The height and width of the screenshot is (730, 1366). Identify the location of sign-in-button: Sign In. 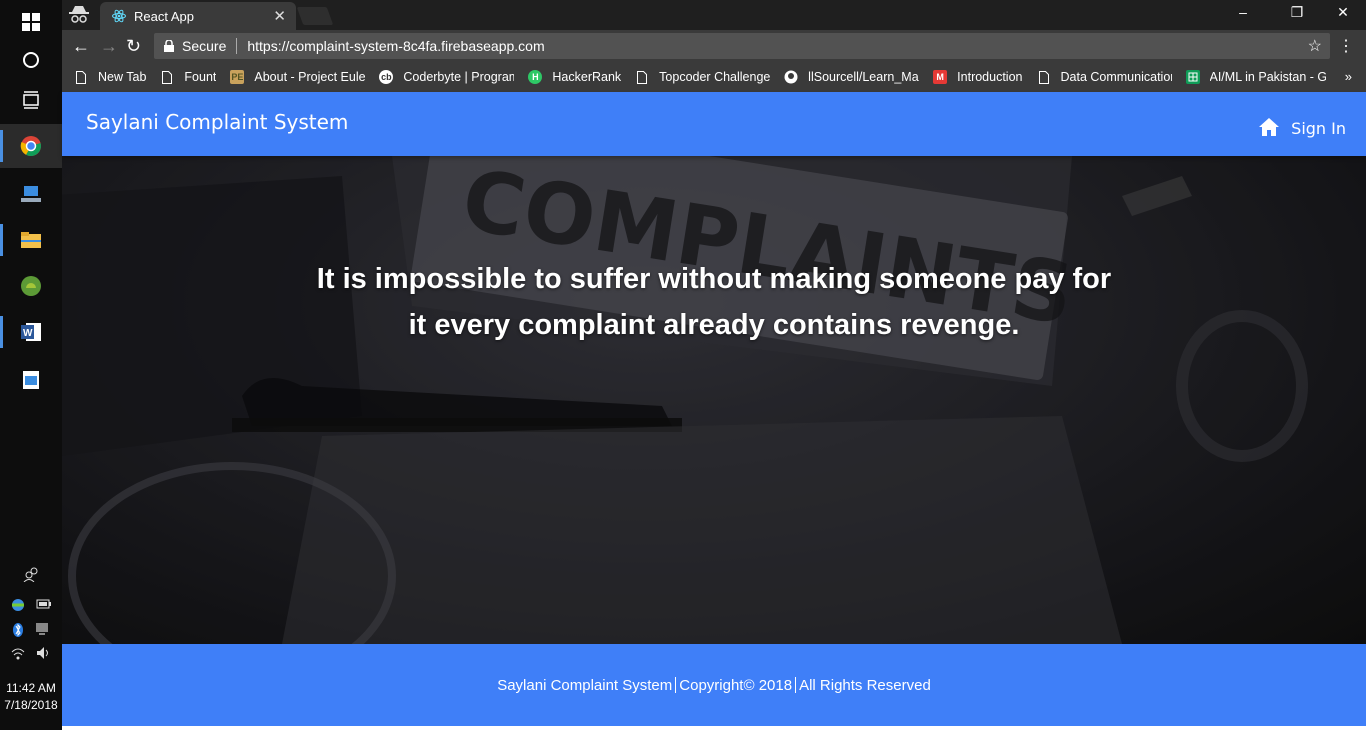
(1318, 128).